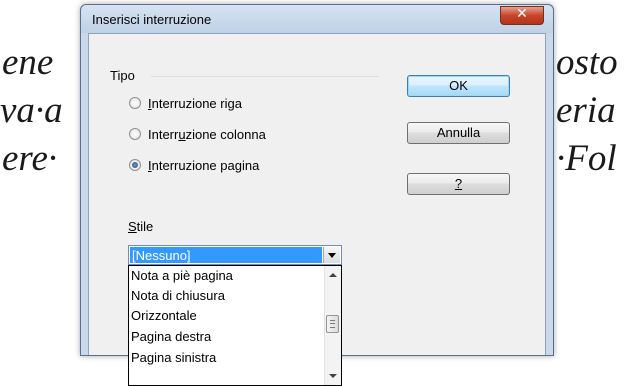 The height and width of the screenshot is (386, 634). I want to click on list-item: Nota a piè pagina, so click(182, 276).